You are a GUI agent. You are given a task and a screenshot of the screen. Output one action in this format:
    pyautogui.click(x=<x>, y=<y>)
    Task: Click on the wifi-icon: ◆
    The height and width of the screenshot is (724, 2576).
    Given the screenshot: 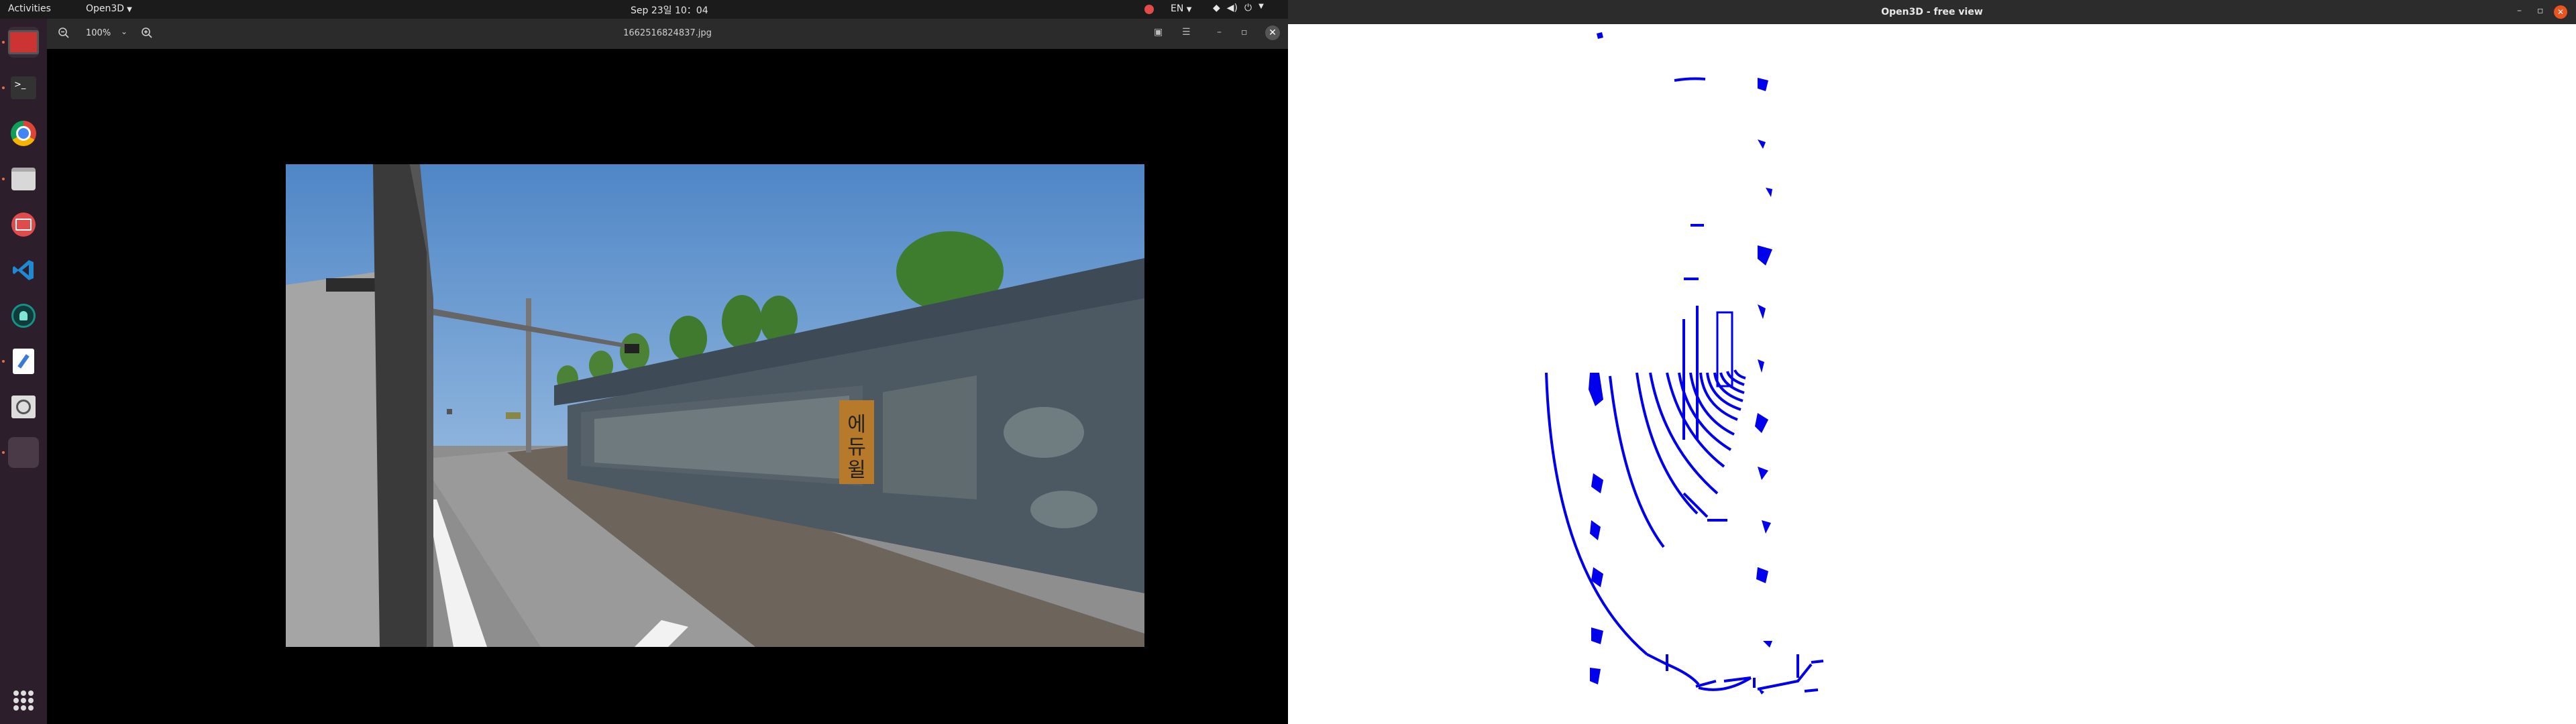 What is the action you would take?
    pyautogui.click(x=1216, y=8)
    